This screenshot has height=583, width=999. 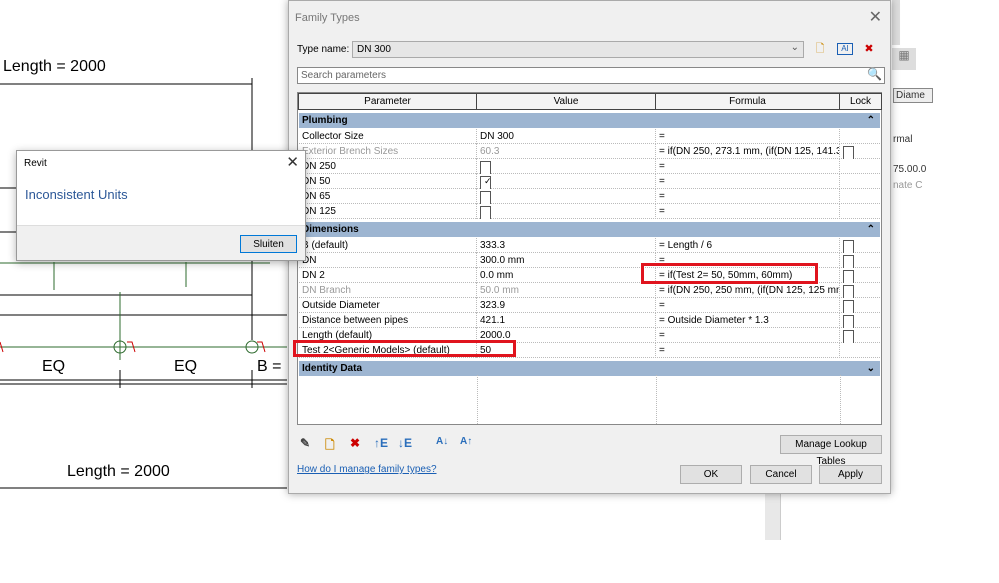 What do you see at coordinates (589, 211) in the screenshot?
I see `table-row: DN 125 =` at bounding box center [589, 211].